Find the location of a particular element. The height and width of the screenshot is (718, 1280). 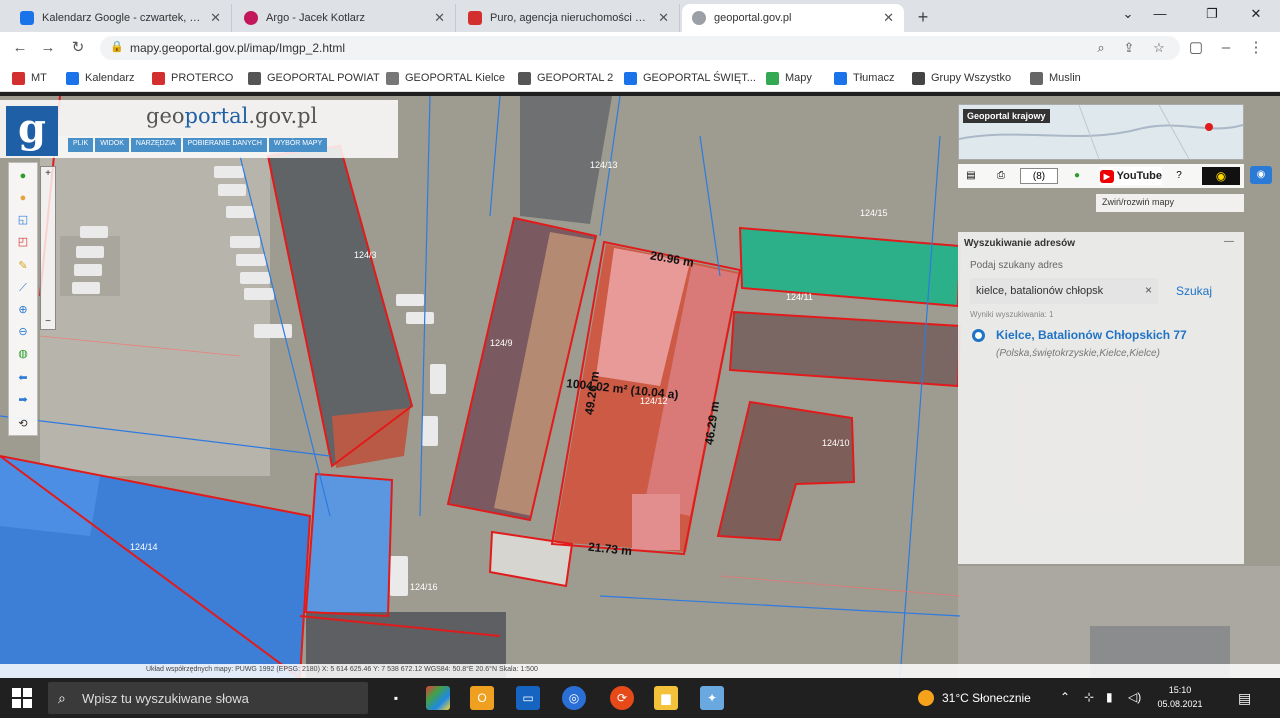

bookmark-item: Grupy Wszystko is located at coordinates (961, 78).